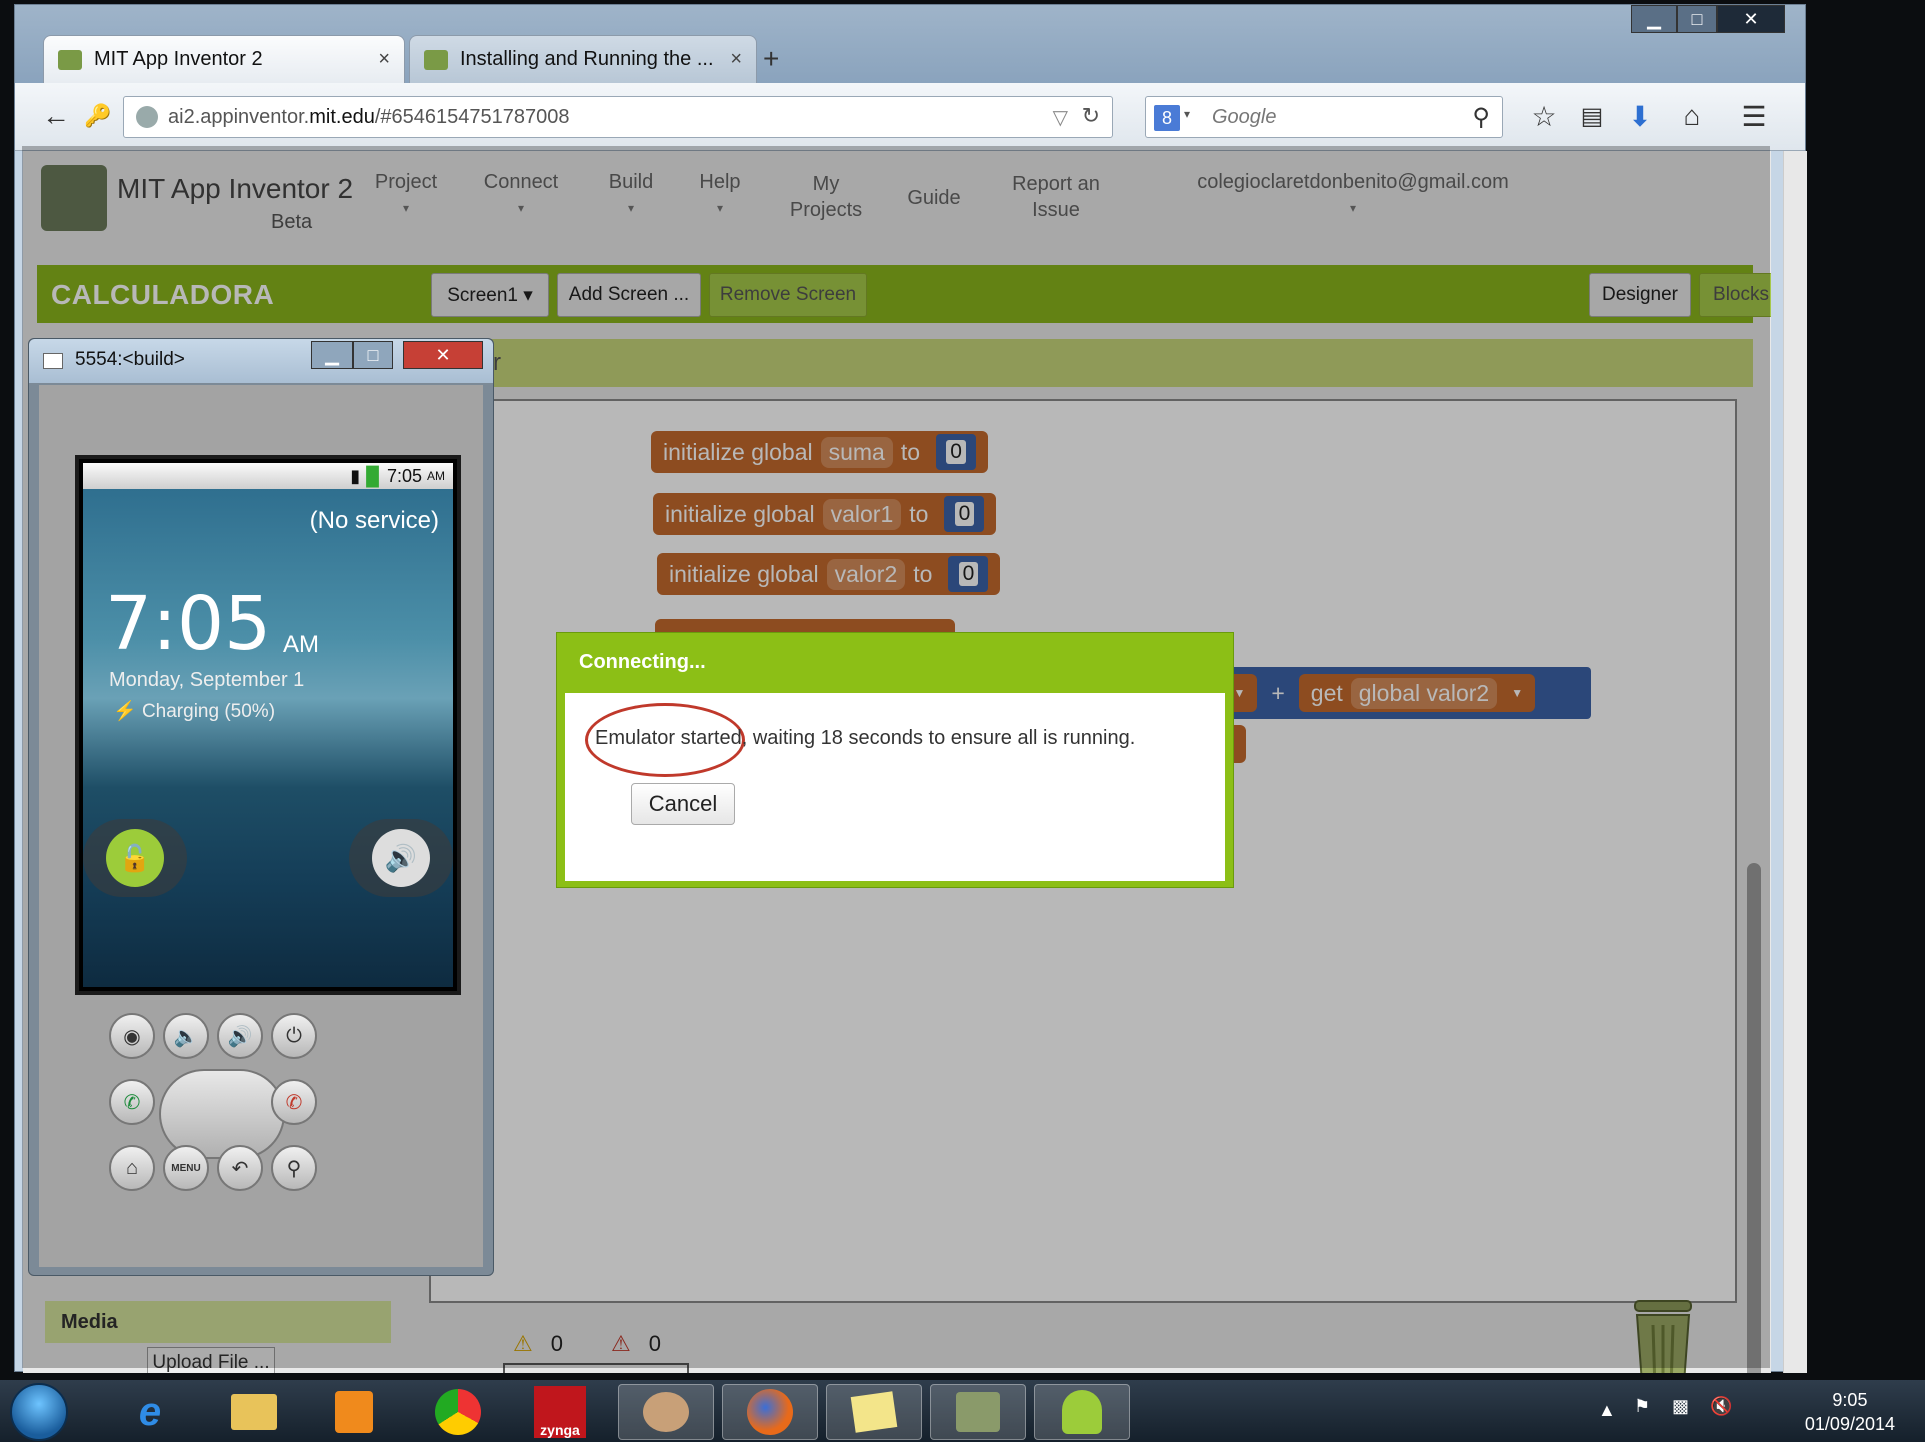  What do you see at coordinates (186, 1168) in the screenshot?
I see `menu-key: MENU` at bounding box center [186, 1168].